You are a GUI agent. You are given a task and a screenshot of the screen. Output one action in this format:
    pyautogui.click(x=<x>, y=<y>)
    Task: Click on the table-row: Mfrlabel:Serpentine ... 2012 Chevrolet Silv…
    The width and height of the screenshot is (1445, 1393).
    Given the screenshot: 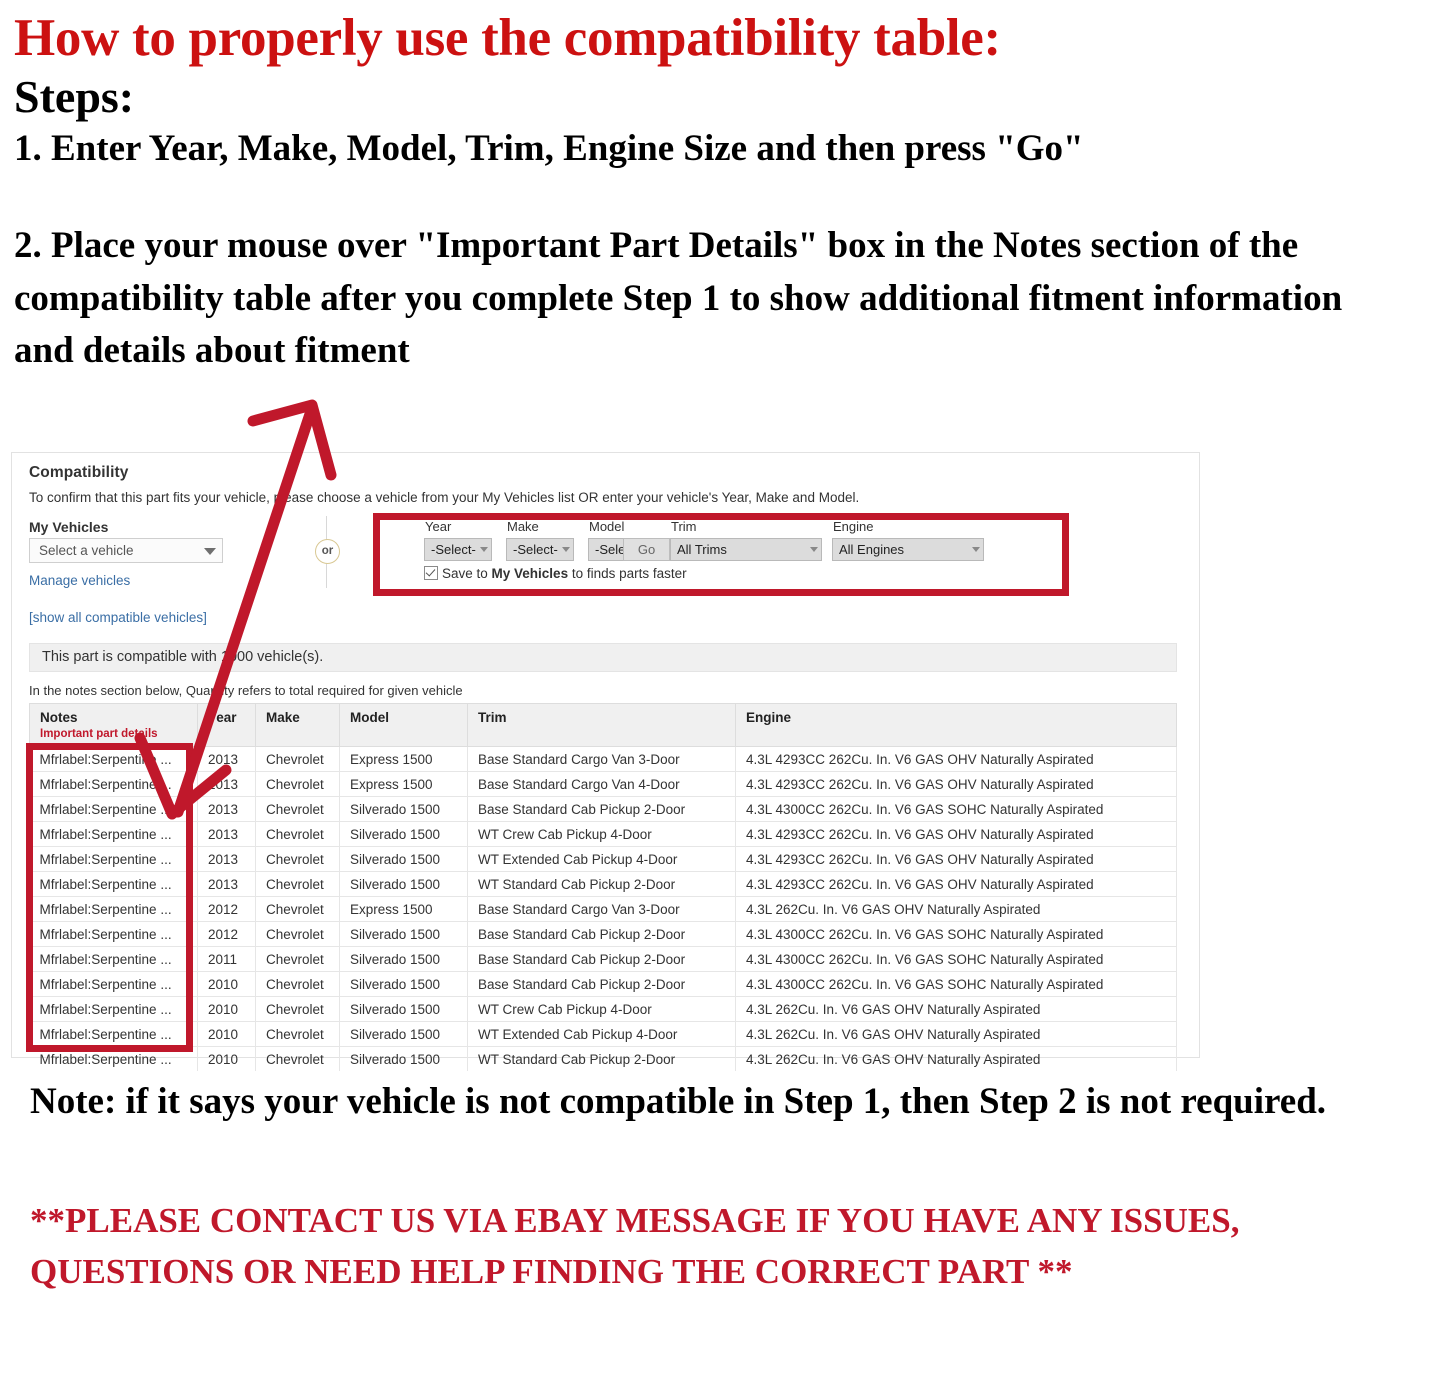 What is the action you would take?
    pyautogui.click(x=603, y=934)
    